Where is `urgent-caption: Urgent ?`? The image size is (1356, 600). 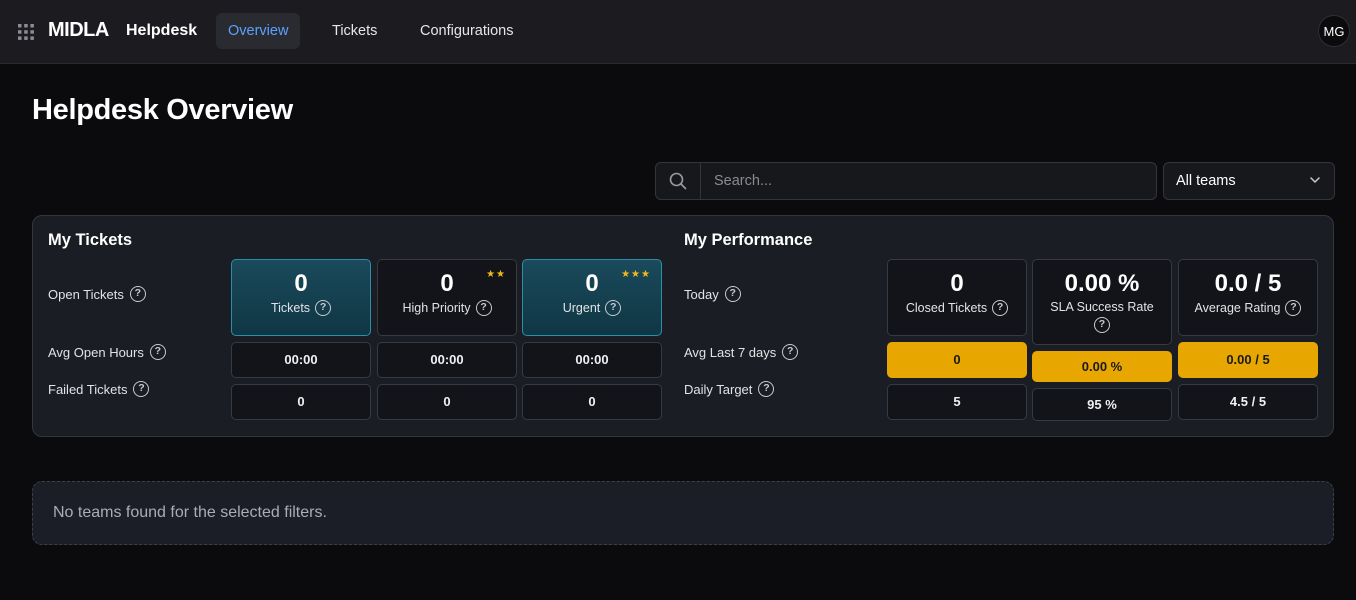
urgent-caption: Urgent ? is located at coordinates (592, 308).